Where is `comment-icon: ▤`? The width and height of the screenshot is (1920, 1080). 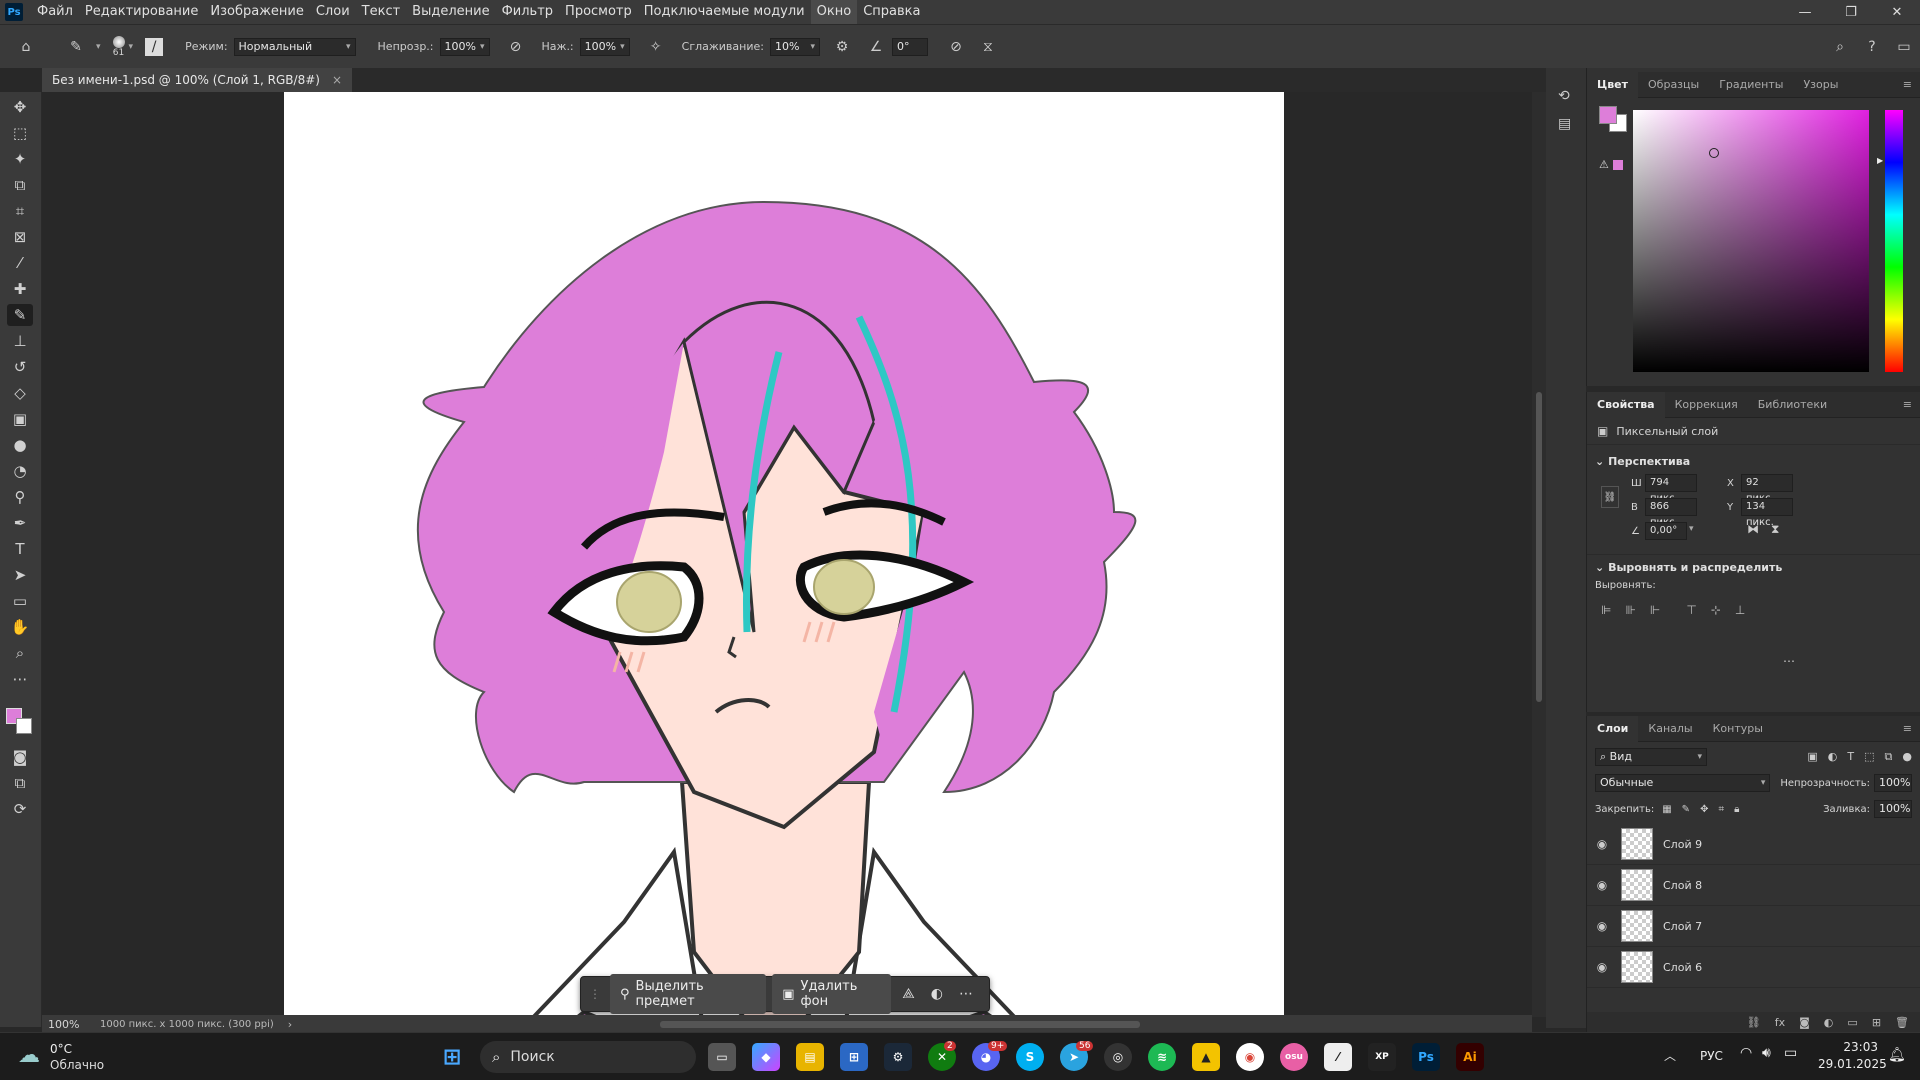
comment-icon: ▤ is located at coordinates (1564, 124).